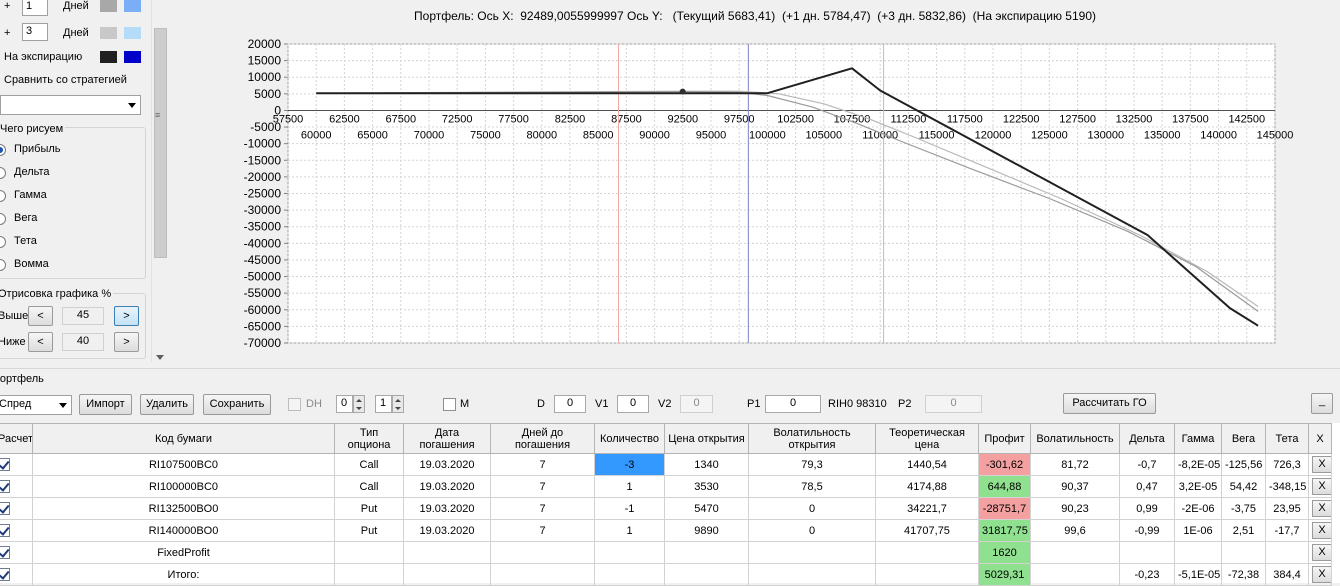 This screenshot has width=1340, height=586. What do you see at coordinates (1287, 574) in the screenshot?
I see `cell-theta: 384,4` at bounding box center [1287, 574].